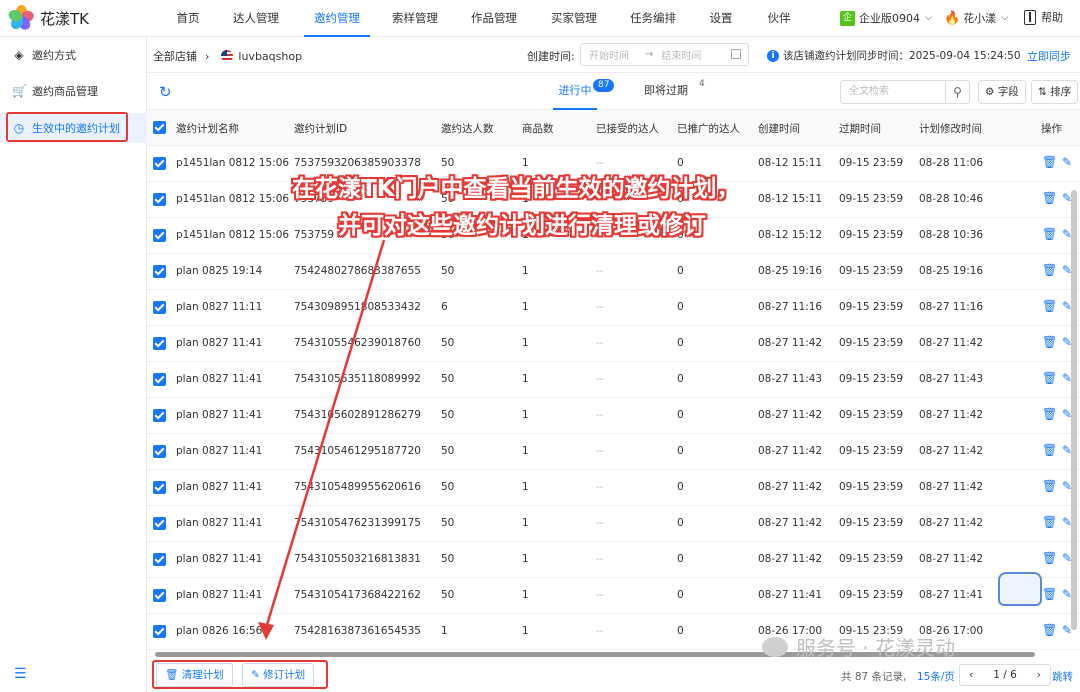  Describe the element at coordinates (936, 676) in the screenshot. I see `page-size-select: 15条/页` at that location.